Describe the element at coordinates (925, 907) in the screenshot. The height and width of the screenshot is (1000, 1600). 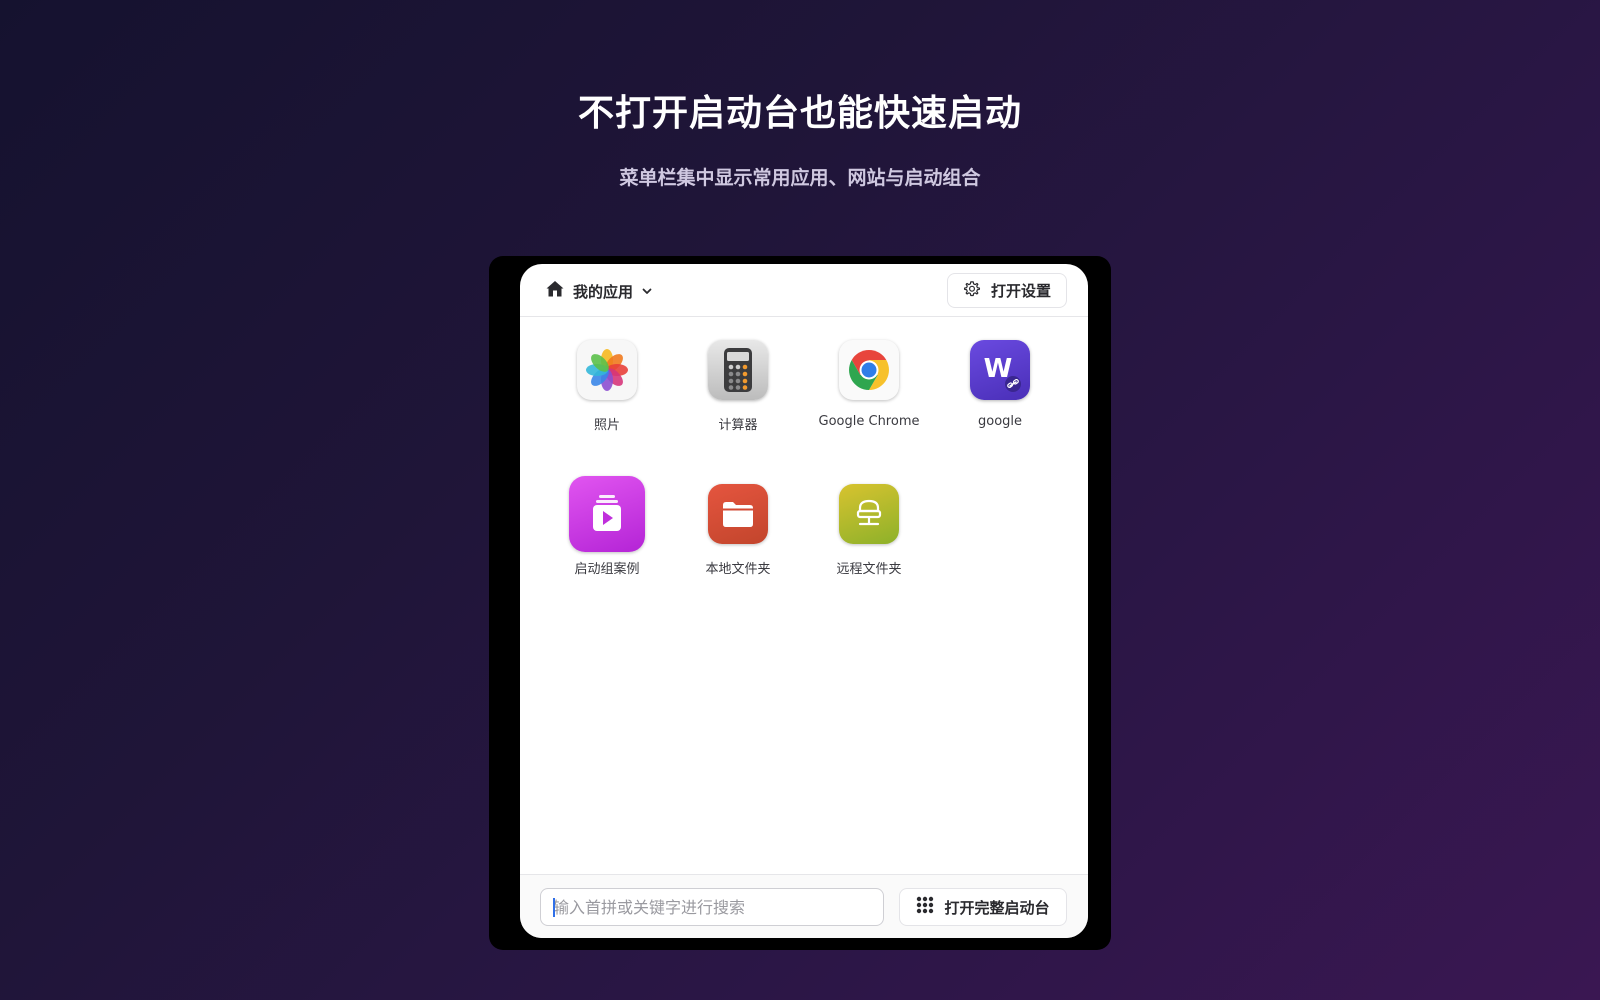
I see `grid-icon` at that location.